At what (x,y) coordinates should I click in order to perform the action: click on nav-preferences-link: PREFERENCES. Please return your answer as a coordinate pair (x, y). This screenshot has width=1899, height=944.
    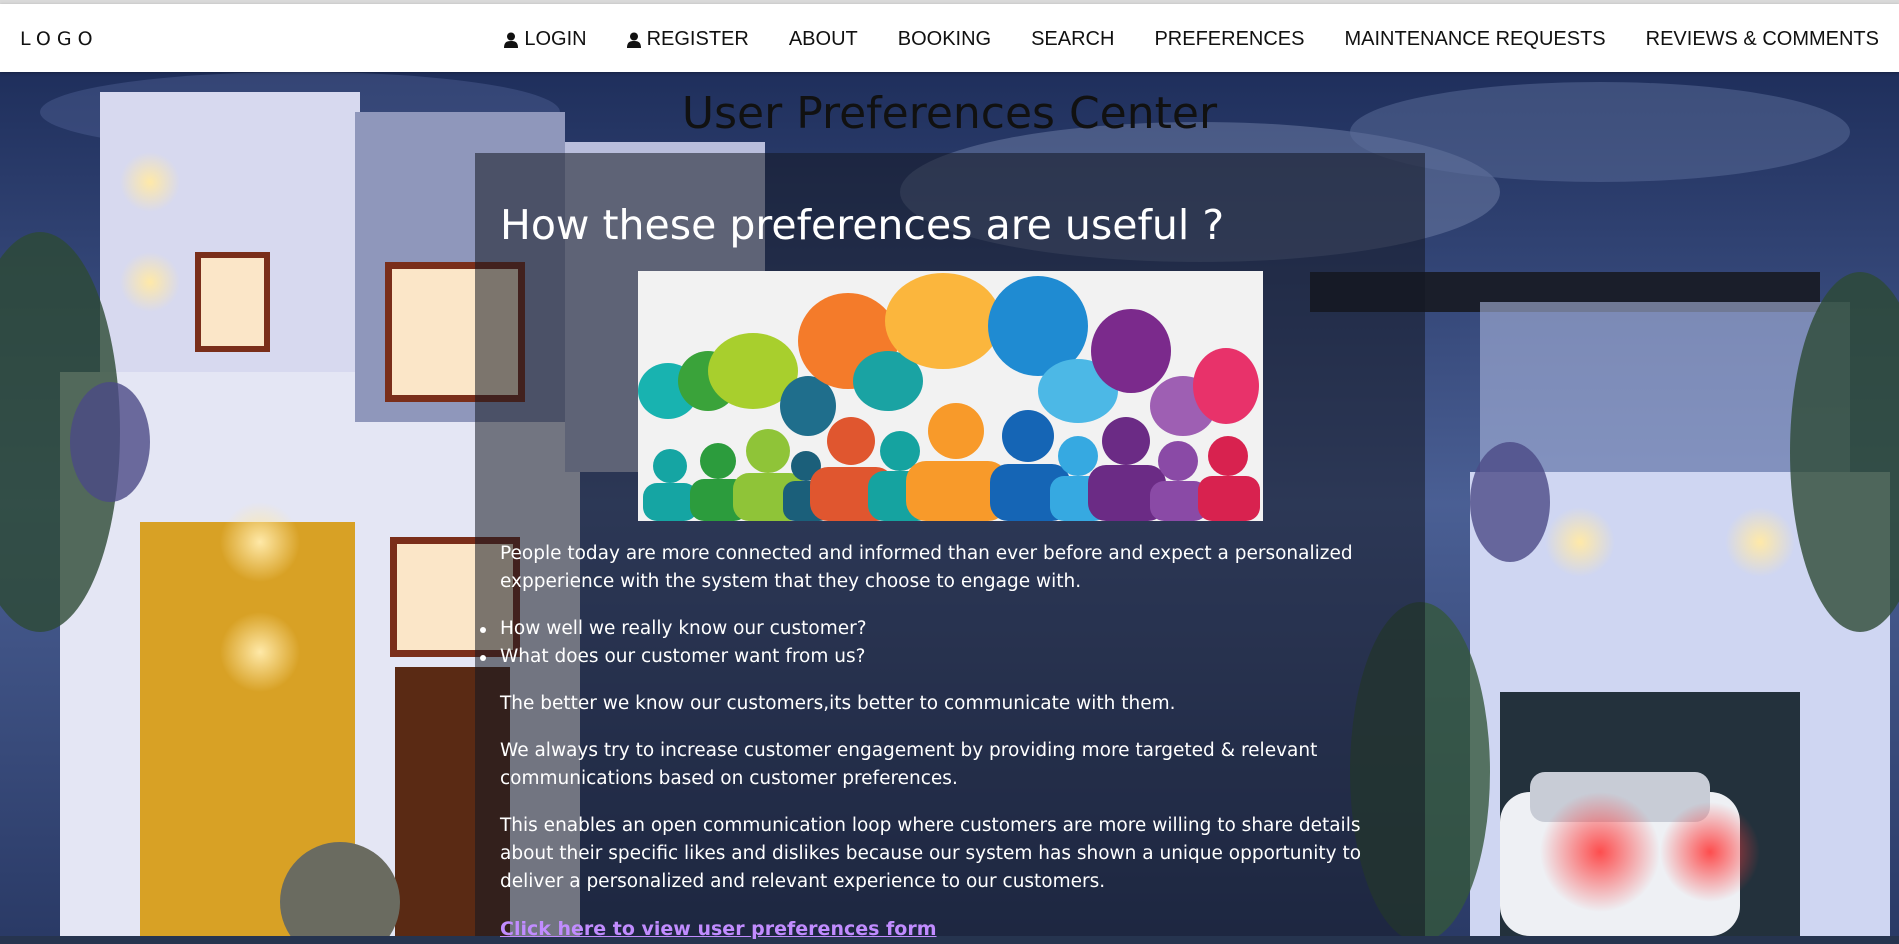
    Looking at the image, I should click on (1229, 39).